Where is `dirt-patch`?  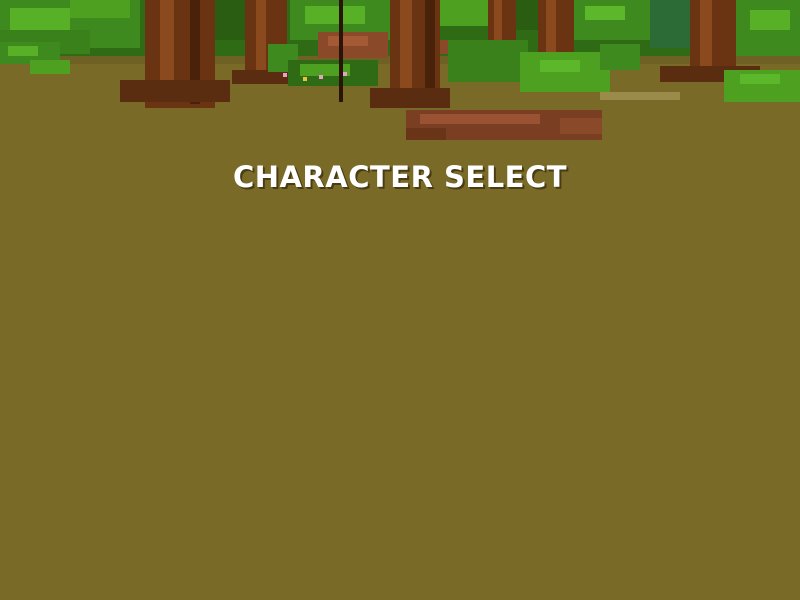 dirt-patch is located at coordinates (504, 125).